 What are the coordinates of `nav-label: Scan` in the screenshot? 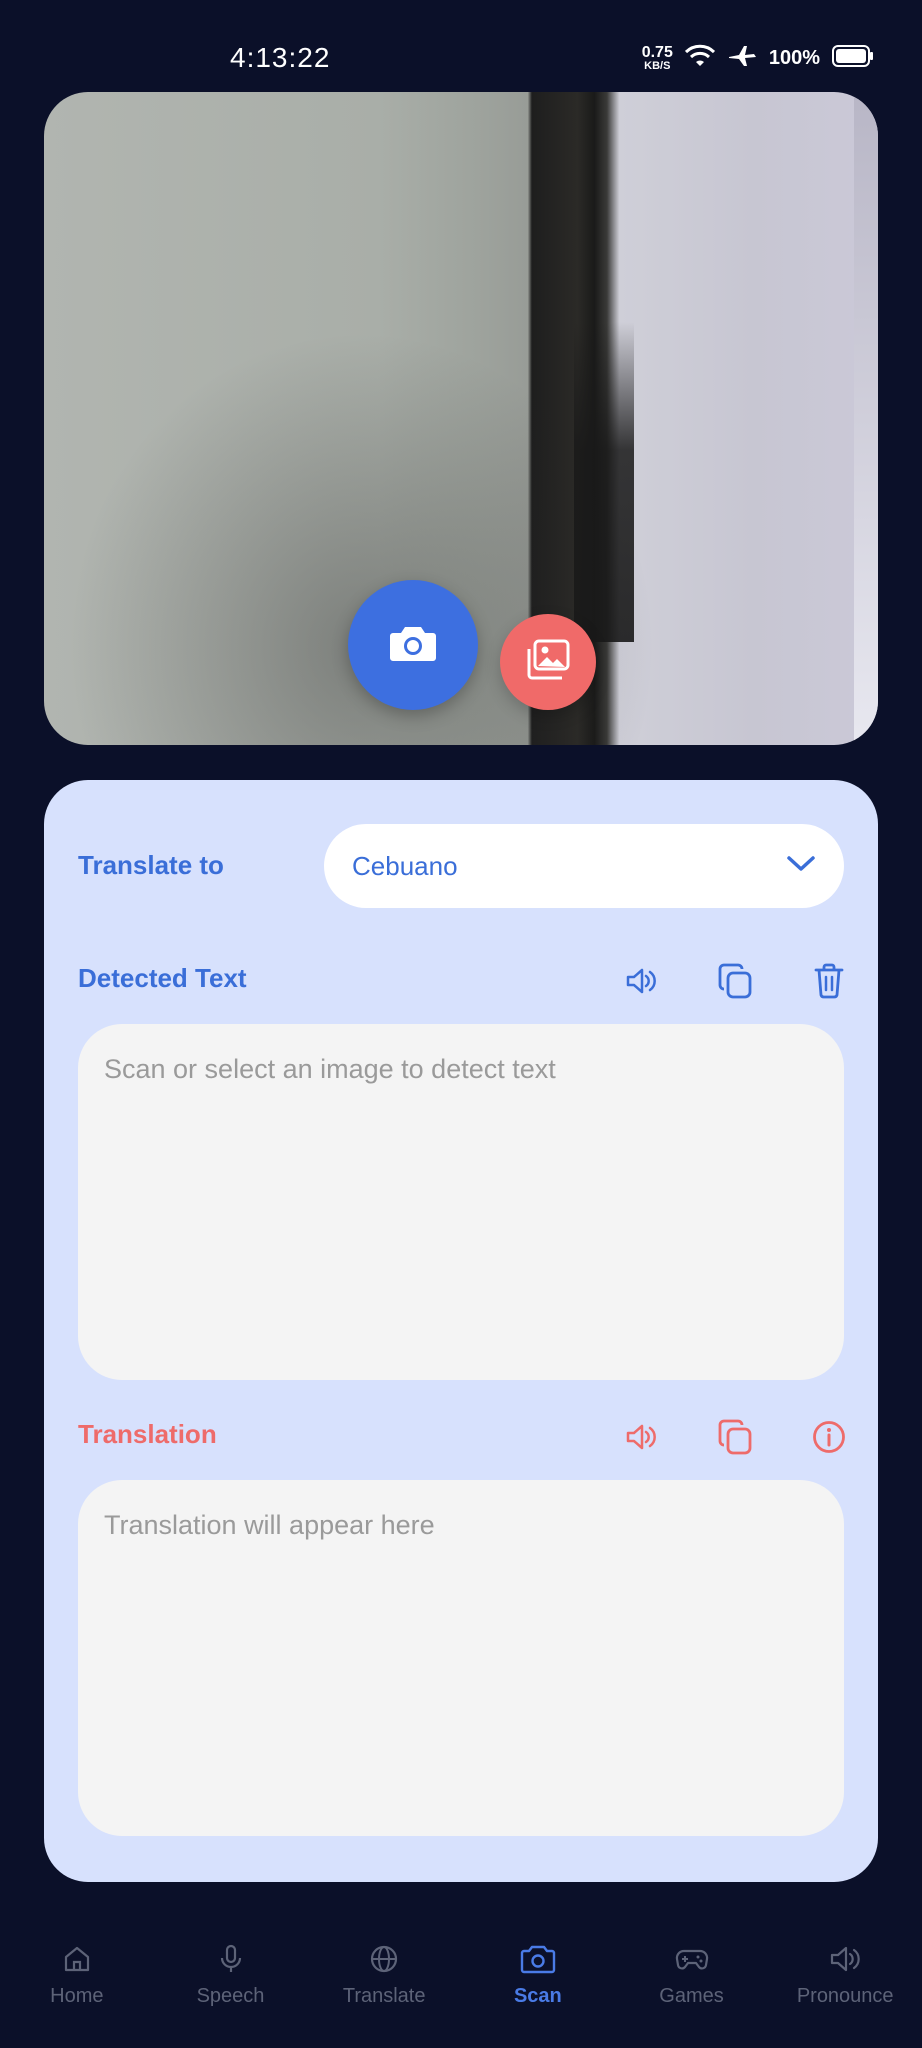 It's located at (537, 1996).